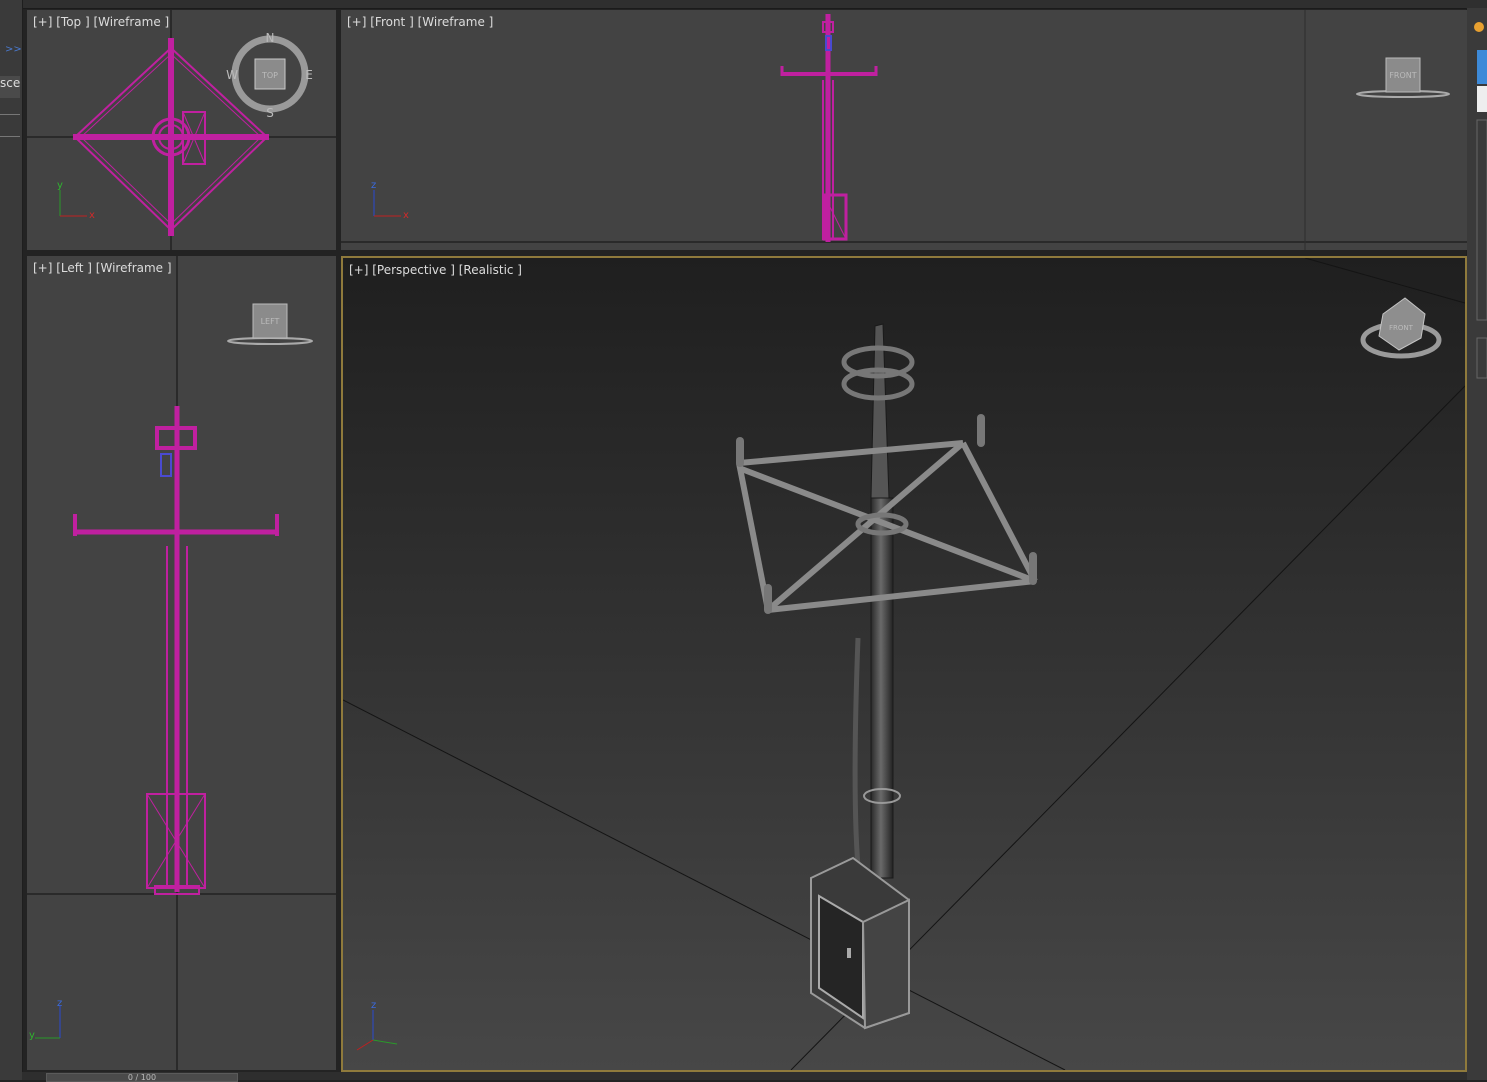 The image size is (1487, 1082). I want to click on viewcube-icon: LEFT, so click(270, 324).